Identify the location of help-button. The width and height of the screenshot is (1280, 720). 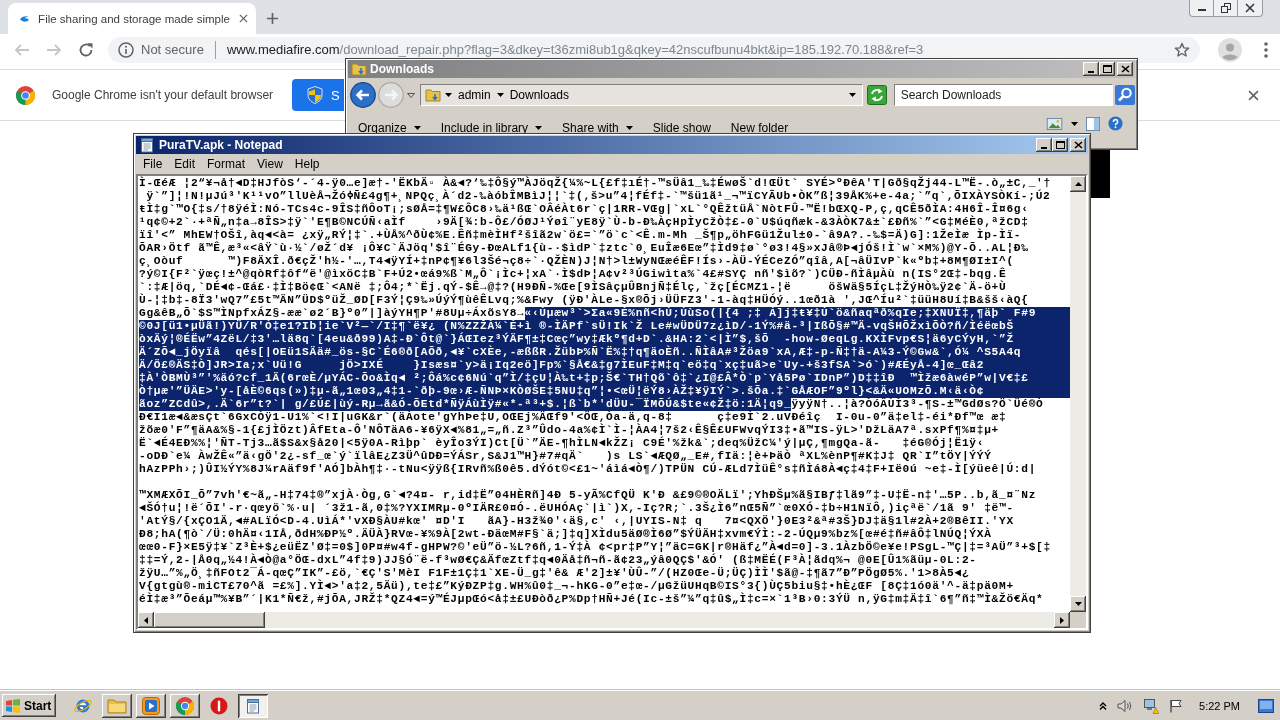
(1115, 123).